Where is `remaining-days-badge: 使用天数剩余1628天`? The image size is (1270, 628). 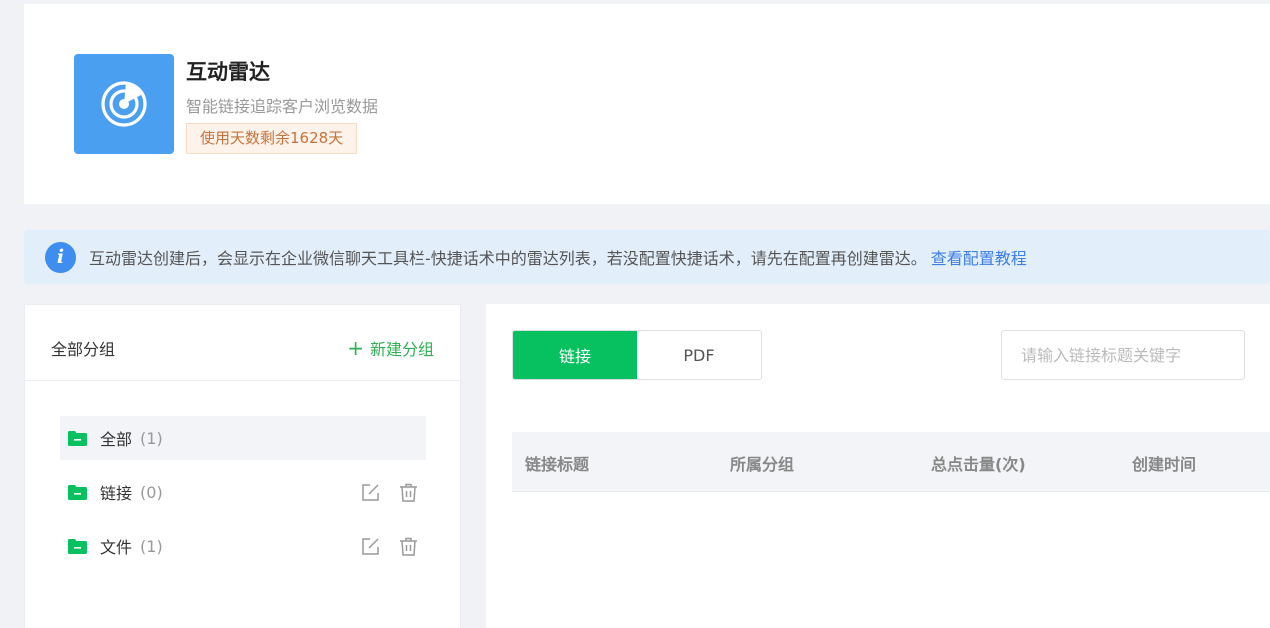 remaining-days-badge: 使用天数剩余1628天 is located at coordinates (272, 138).